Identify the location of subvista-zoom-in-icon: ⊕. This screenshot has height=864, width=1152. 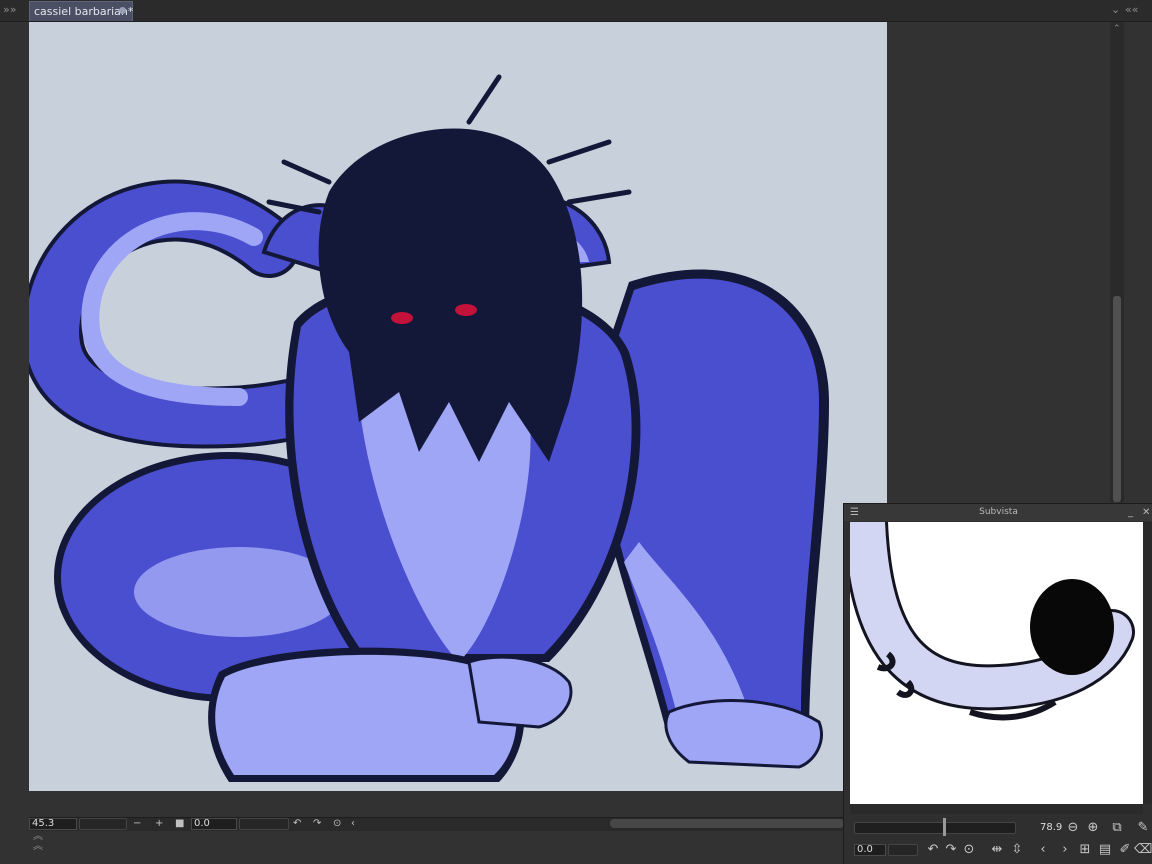
(1093, 828).